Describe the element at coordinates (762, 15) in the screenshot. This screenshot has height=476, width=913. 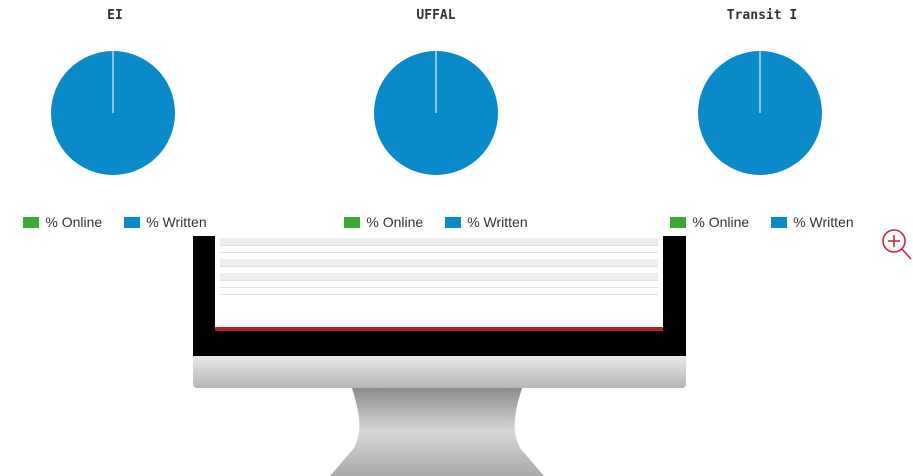
I see `chart-title: Transit I` at that location.